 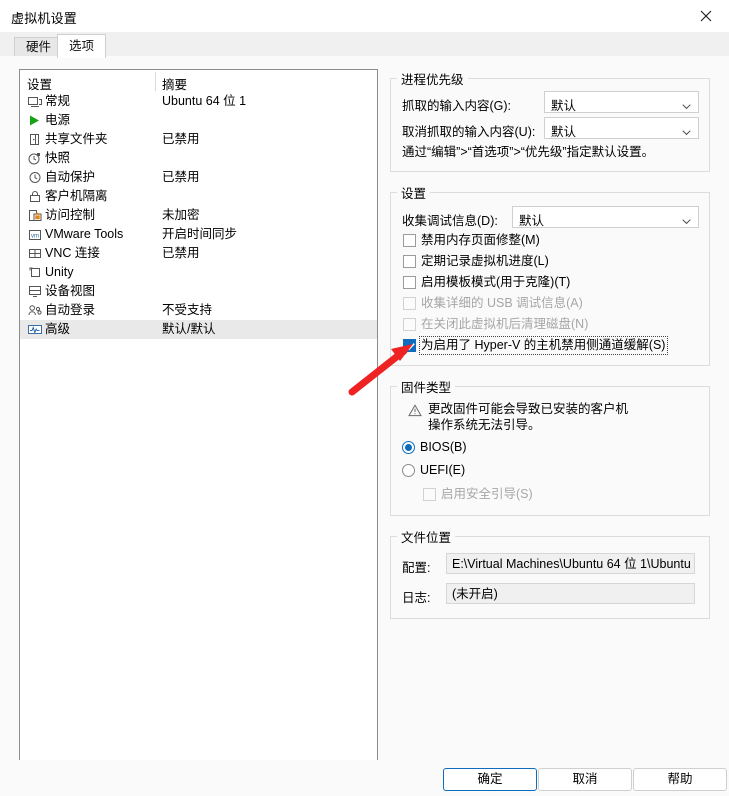 I want to click on close-icon, so click(x=706, y=15).